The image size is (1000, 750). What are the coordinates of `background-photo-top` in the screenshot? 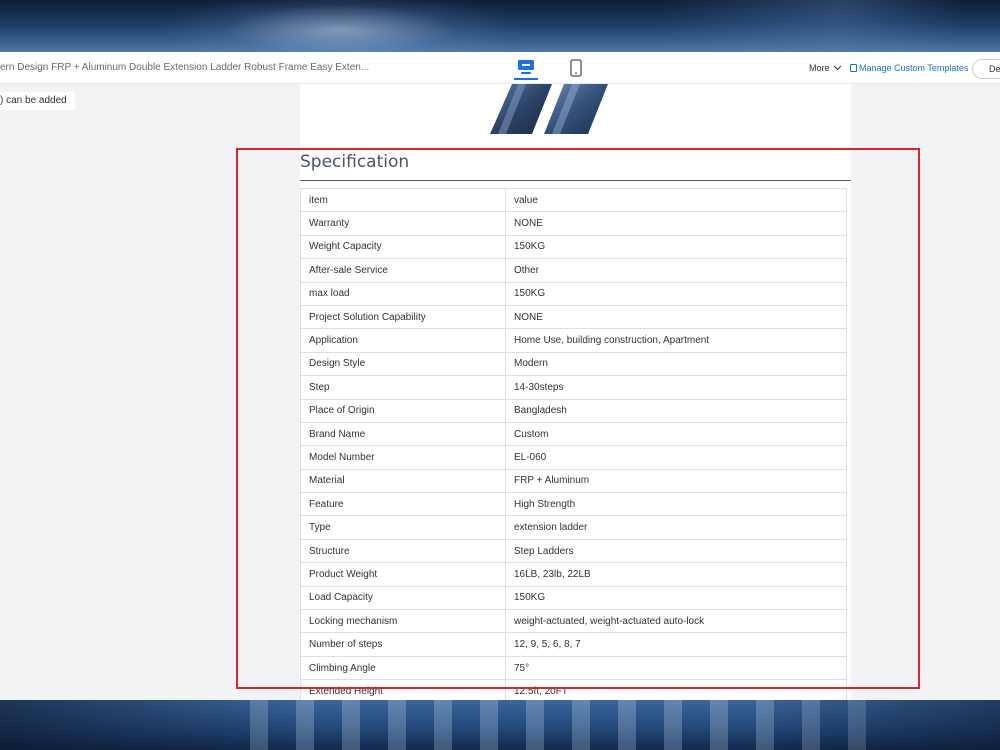 It's located at (500, 26).